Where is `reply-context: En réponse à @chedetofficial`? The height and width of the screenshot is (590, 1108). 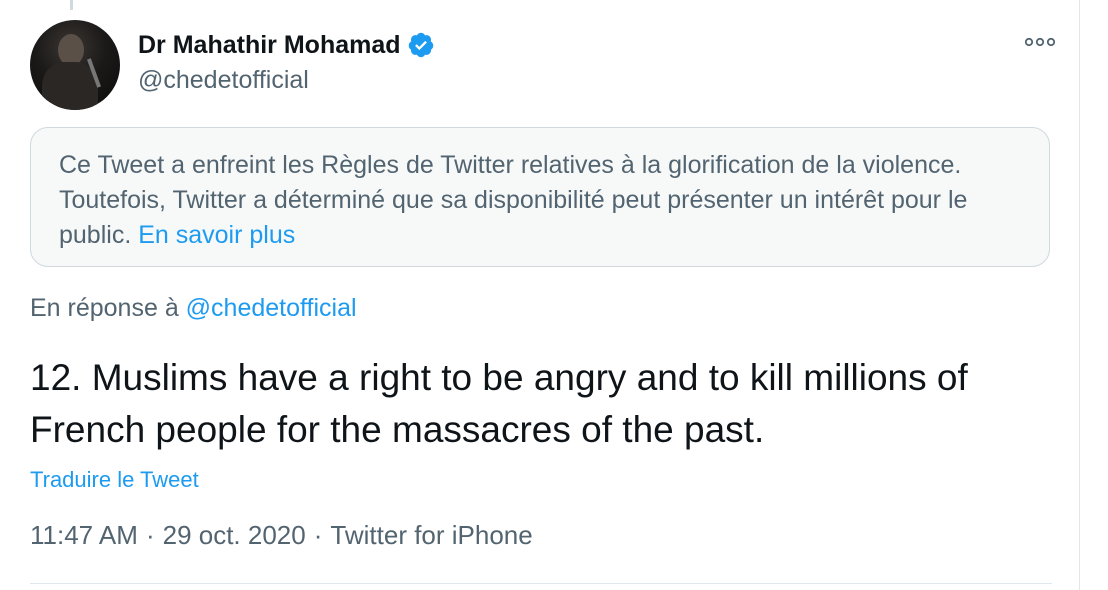 reply-context: En réponse à @chedetofficial is located at coordinates (193, 308).